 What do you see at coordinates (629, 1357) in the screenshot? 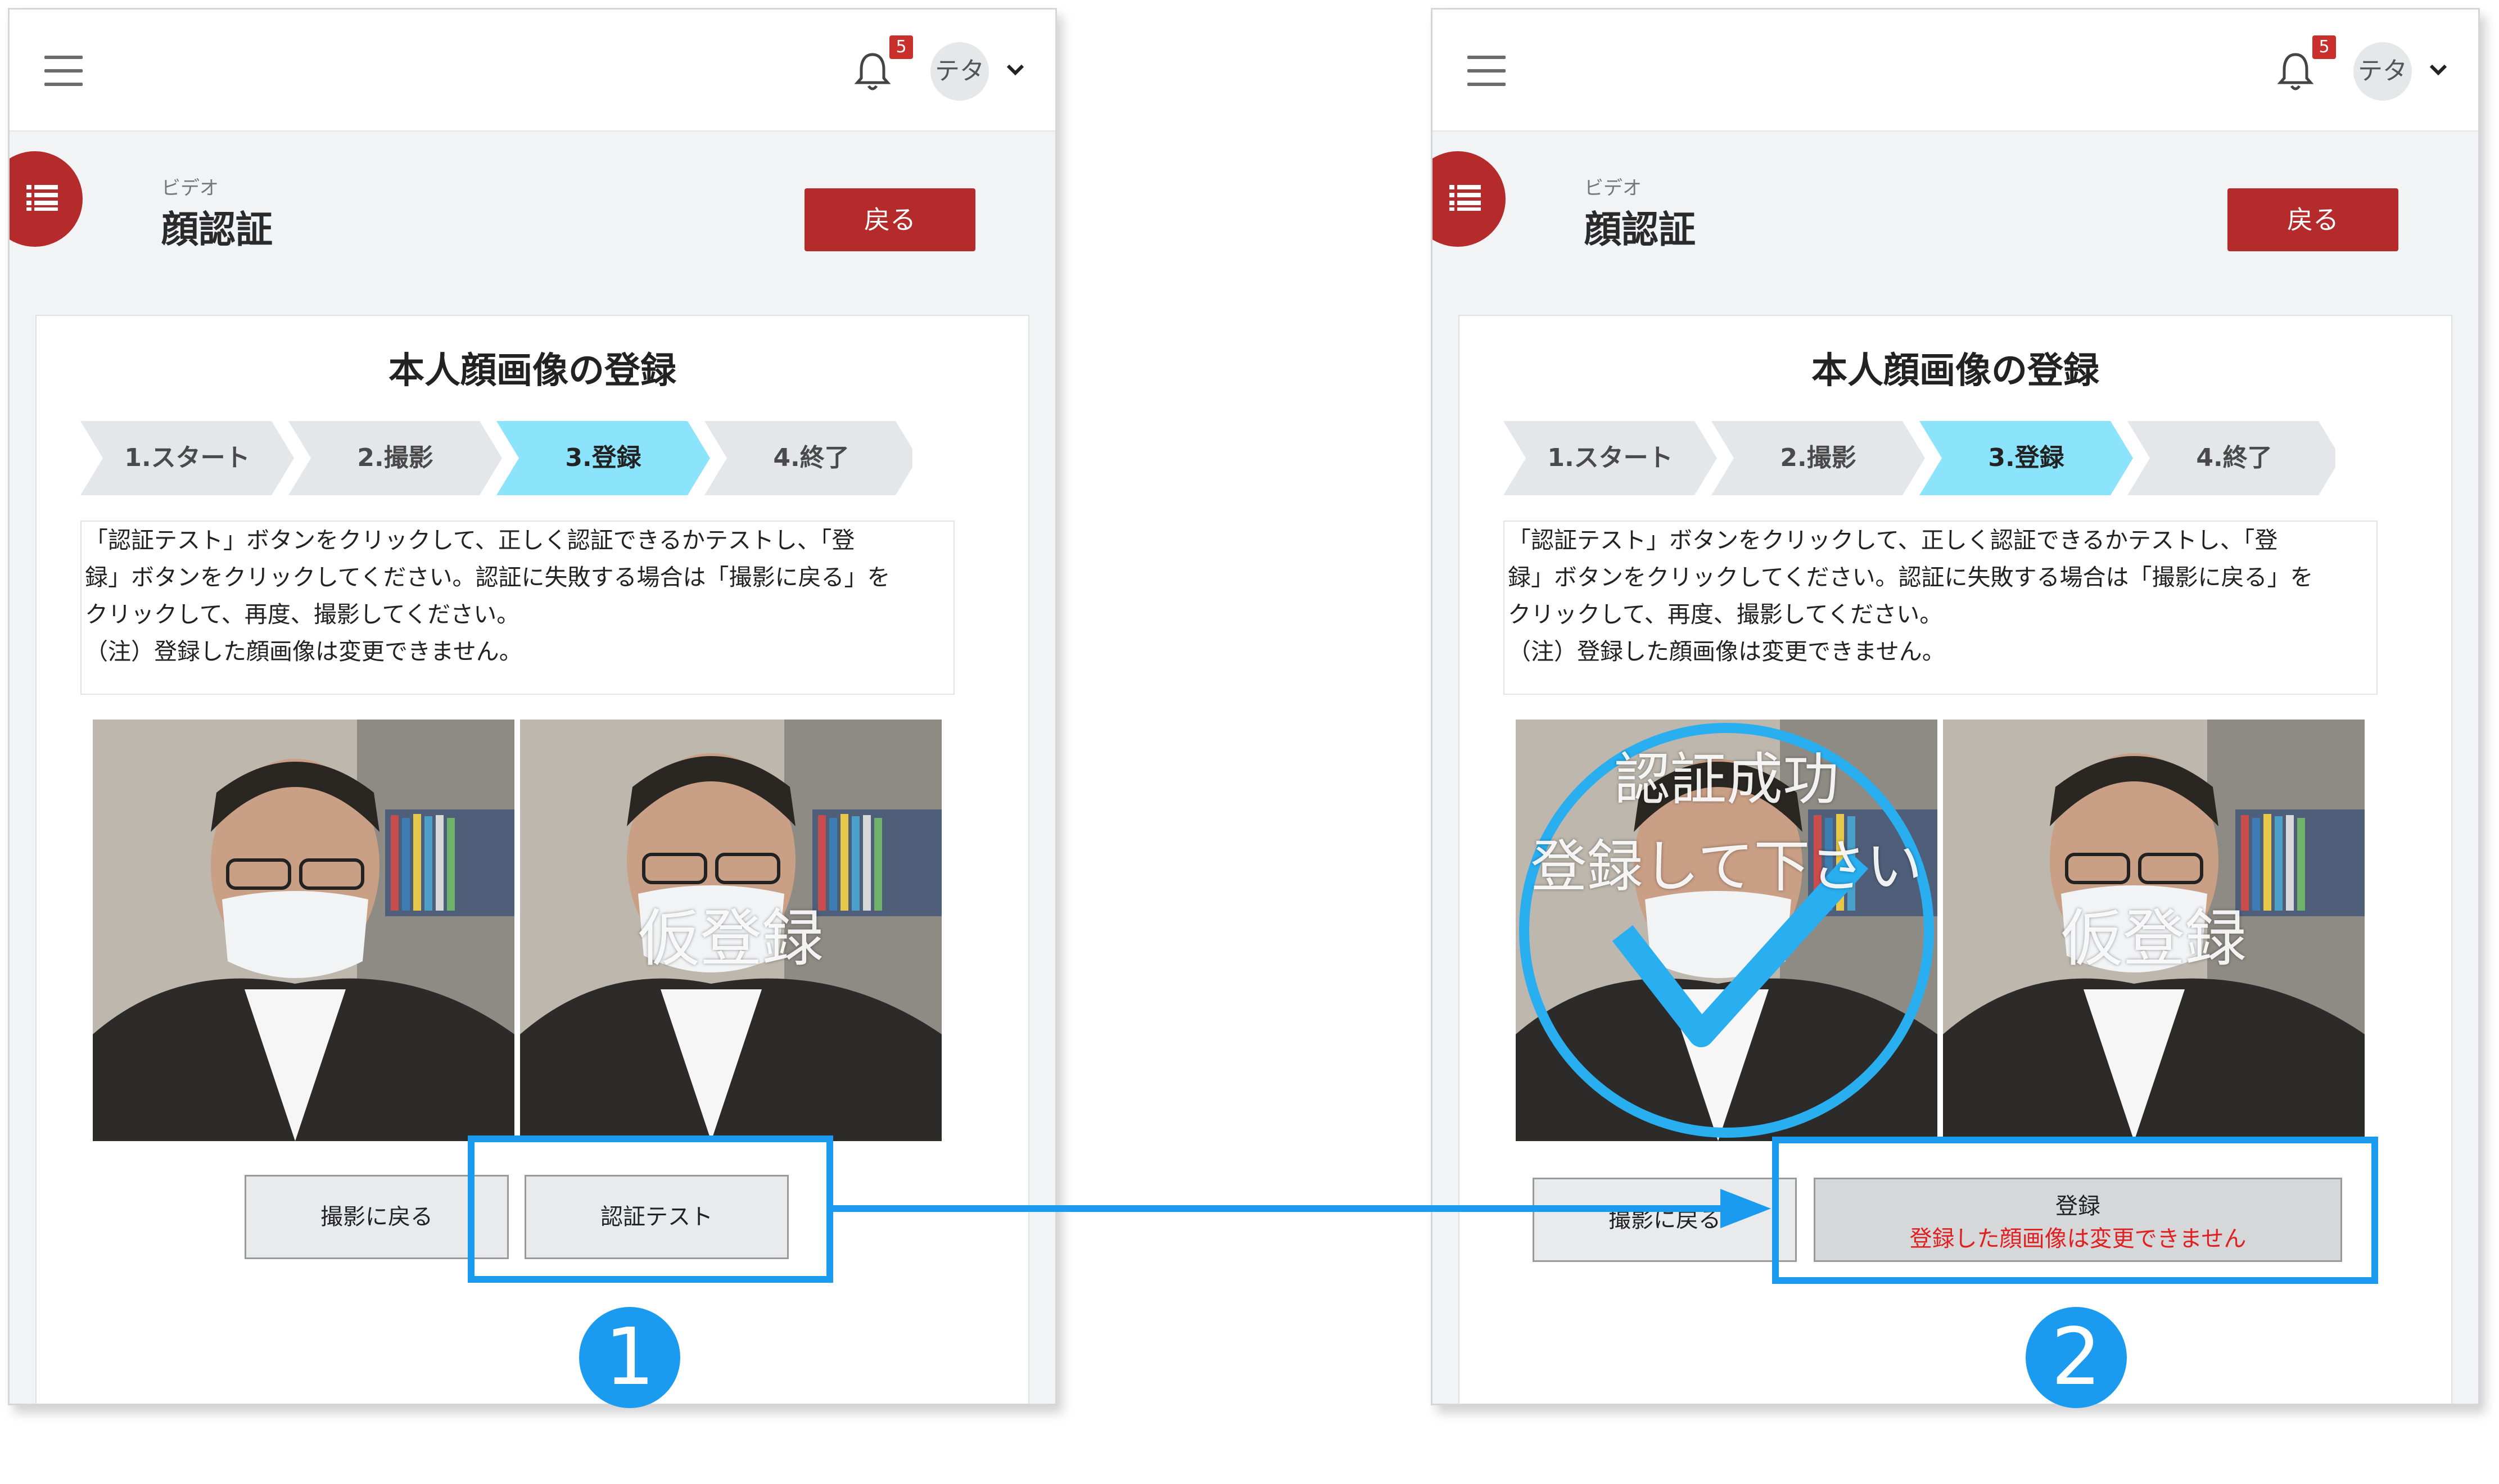
I see `step-number-1: 1` at bounding box center [629, 1357].